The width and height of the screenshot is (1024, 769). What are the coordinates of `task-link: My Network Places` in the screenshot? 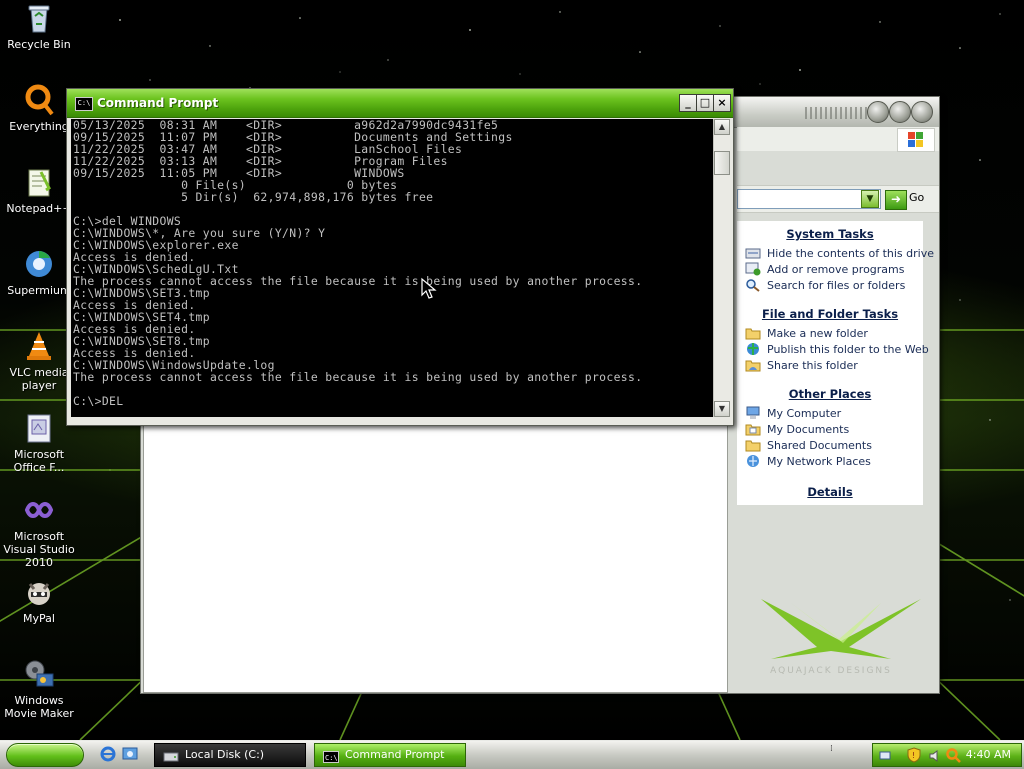 It's located at (830, 461).